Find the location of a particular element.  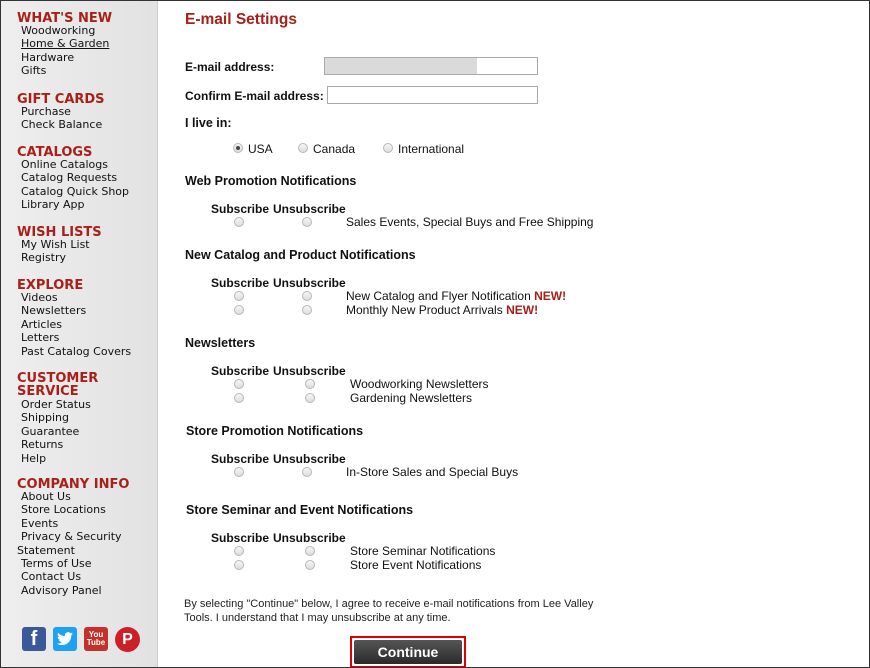

sidebar-item-woodworking: Woodworking is located at coordinates (86, 30).